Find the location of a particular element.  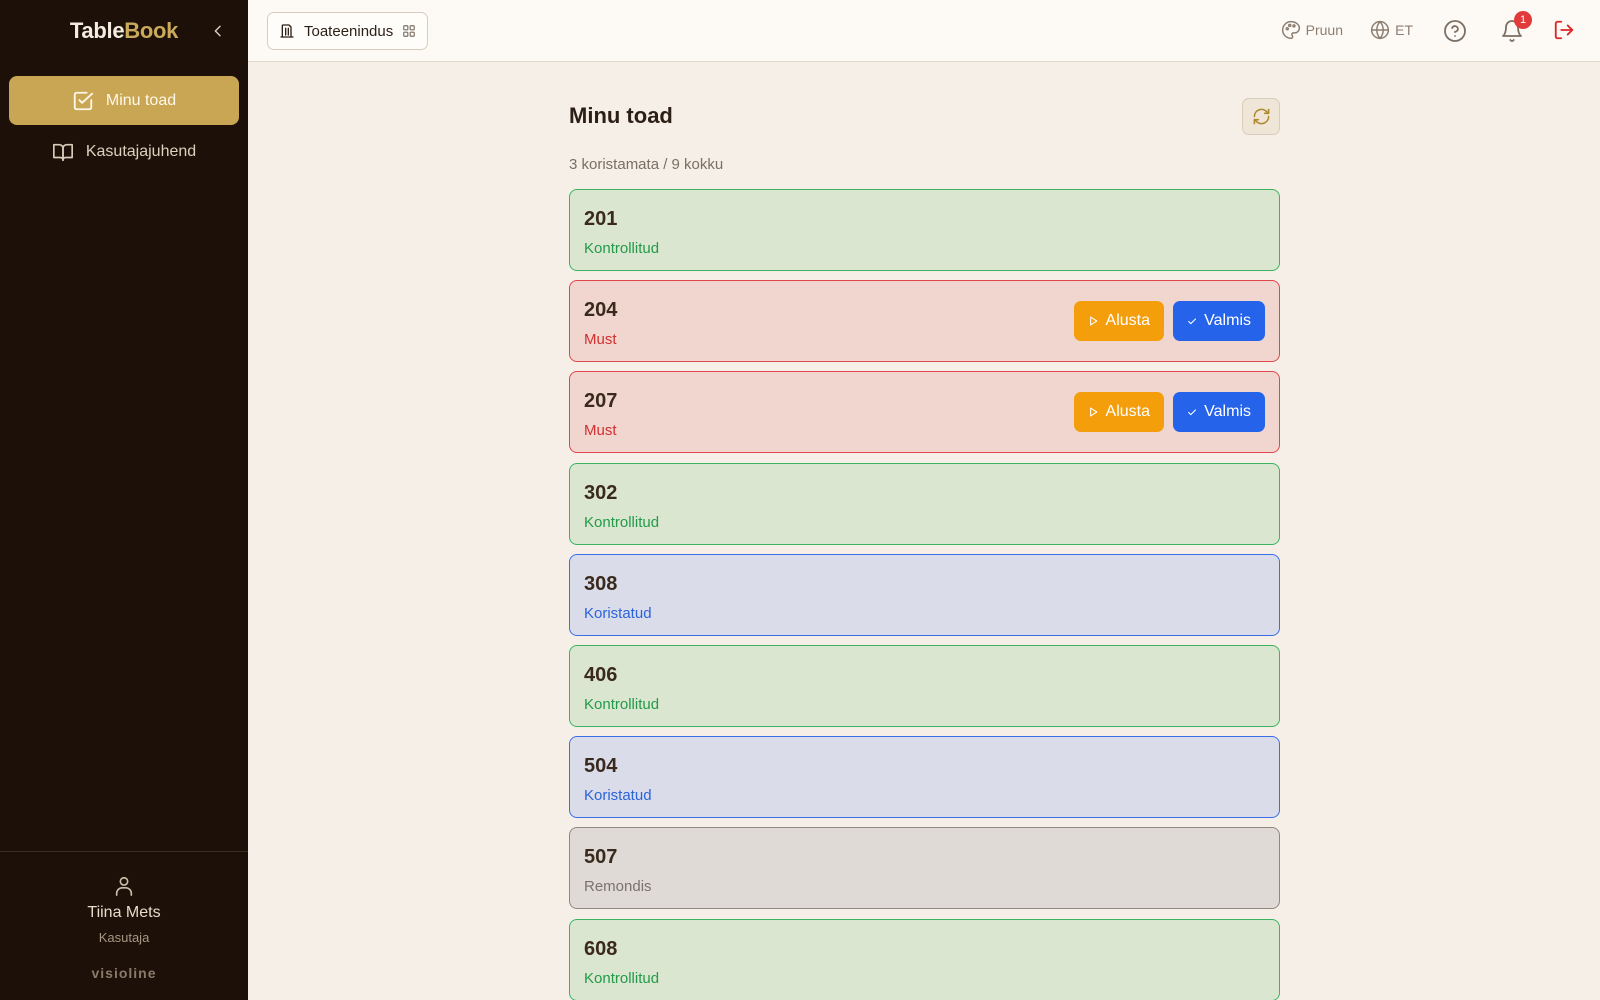

page-title: Minu toad is located at coordinates (621, 115).